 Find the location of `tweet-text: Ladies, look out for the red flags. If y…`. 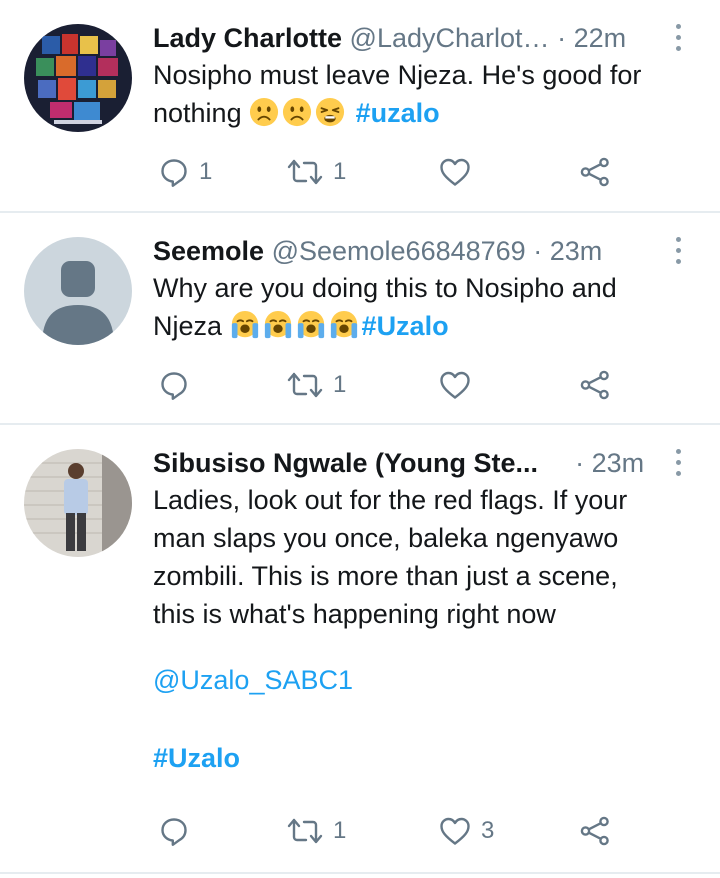

tweet-text: Ladies, look out for the red flags. If y… is located at coordinates (426, 557).